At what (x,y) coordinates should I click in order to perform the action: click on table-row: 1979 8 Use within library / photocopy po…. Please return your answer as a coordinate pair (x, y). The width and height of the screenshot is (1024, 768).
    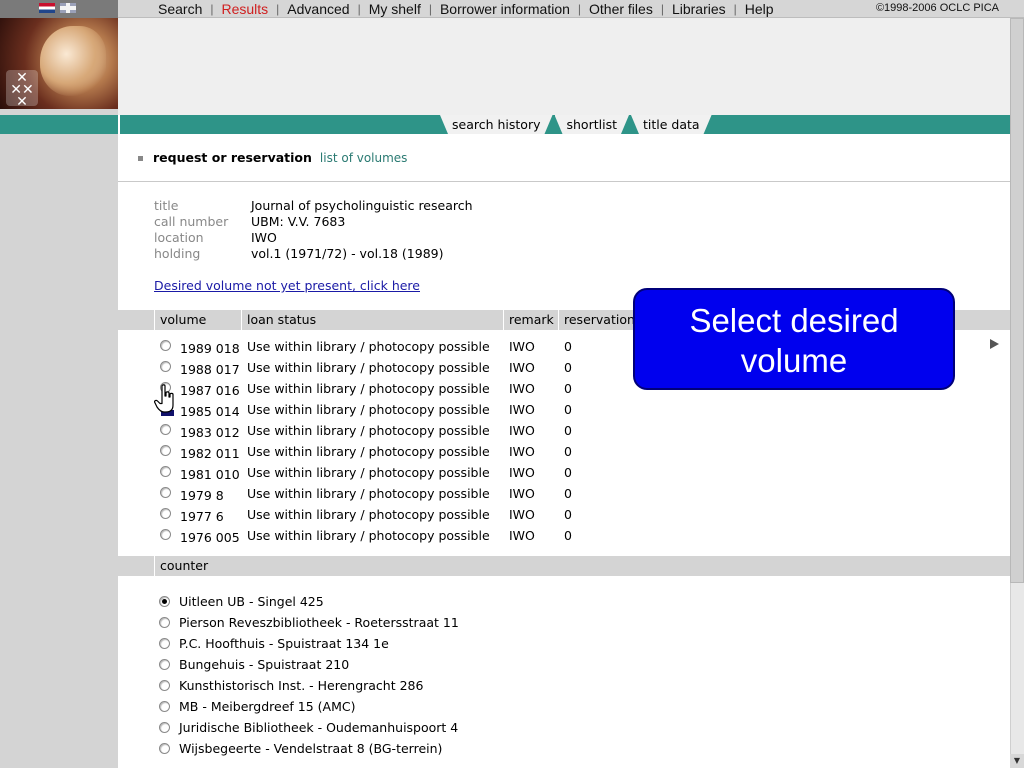
    Looking at the image, I should click on (454, 493).